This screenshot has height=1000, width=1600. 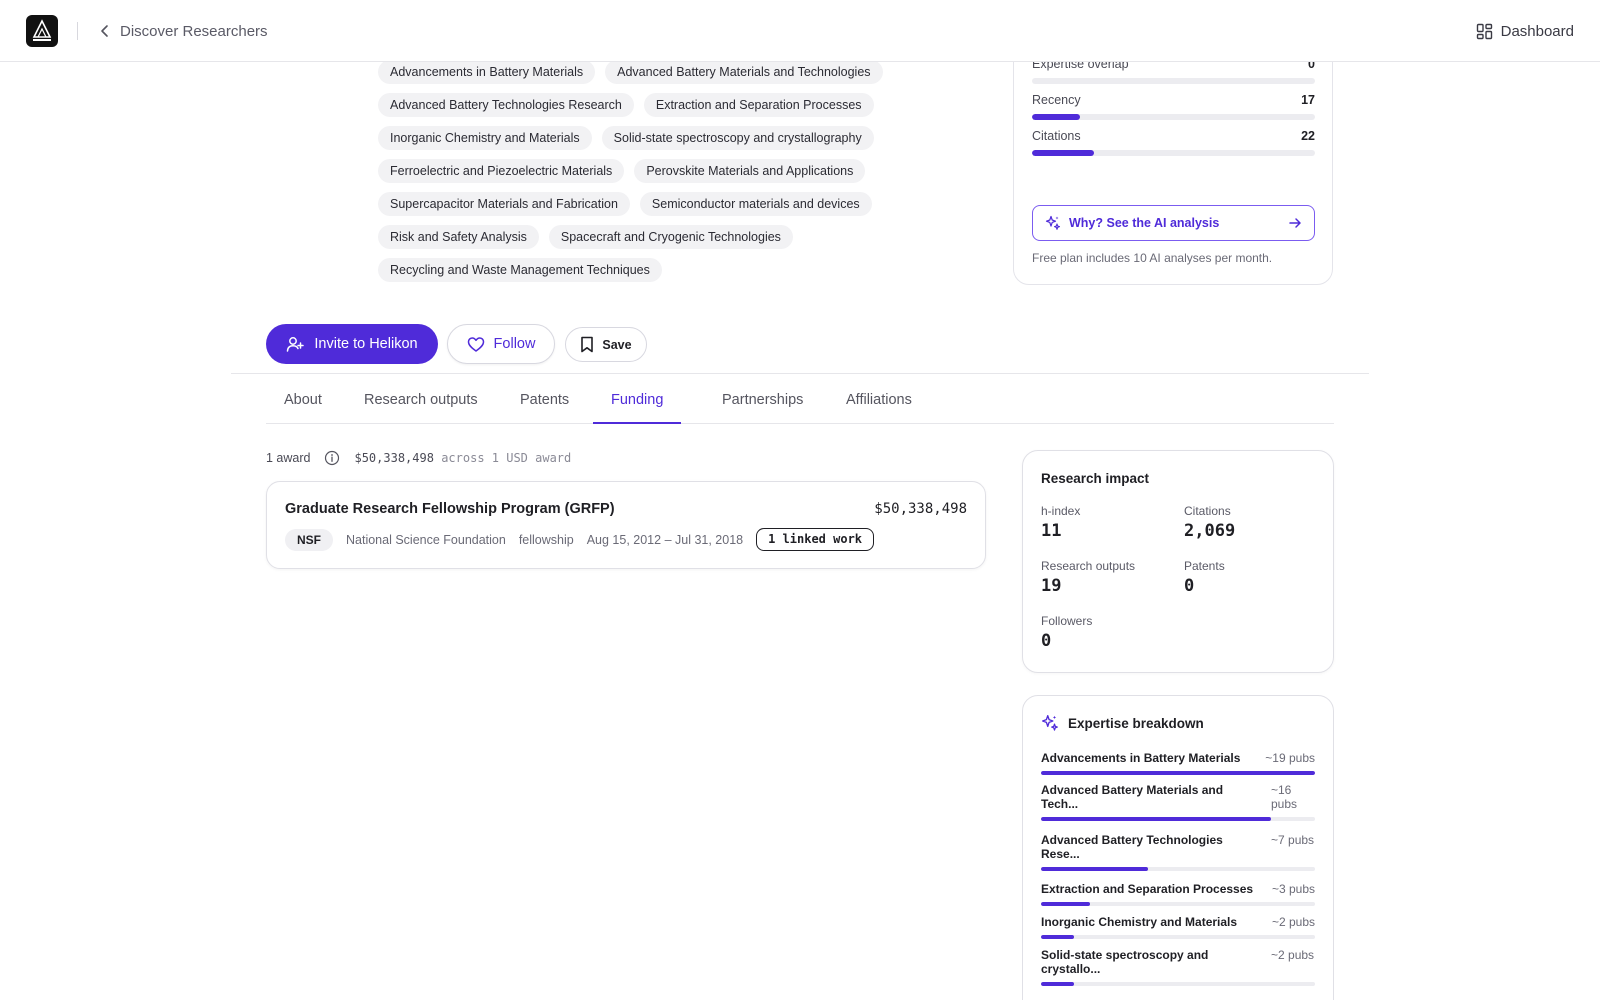 I want to click on stat-label: Patents, so click(x=1204, y=566).